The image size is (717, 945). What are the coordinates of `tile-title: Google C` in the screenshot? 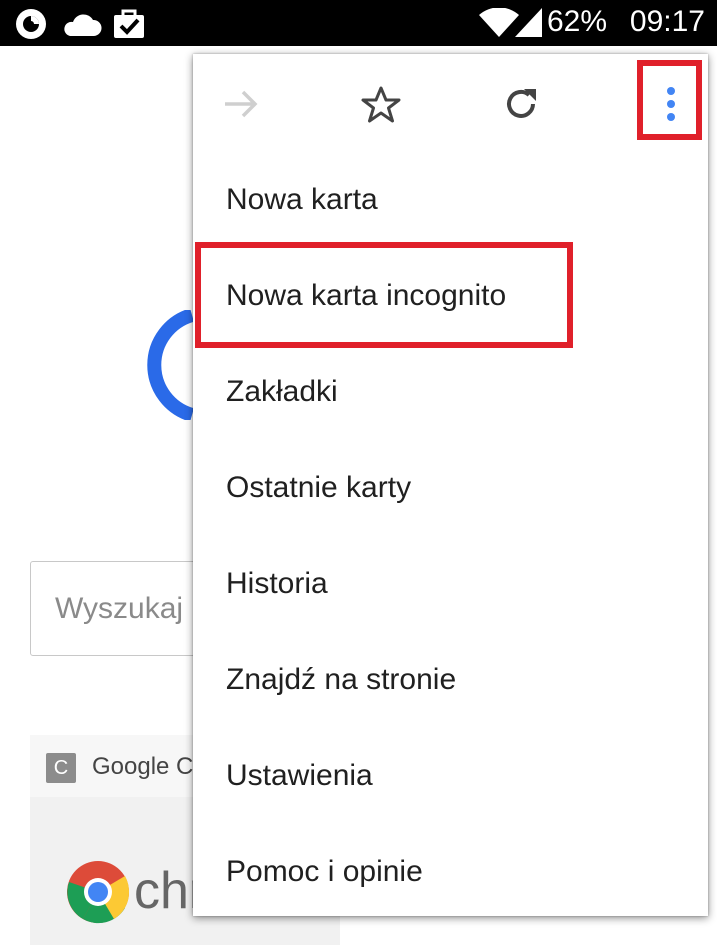 It's located at (143, 766).